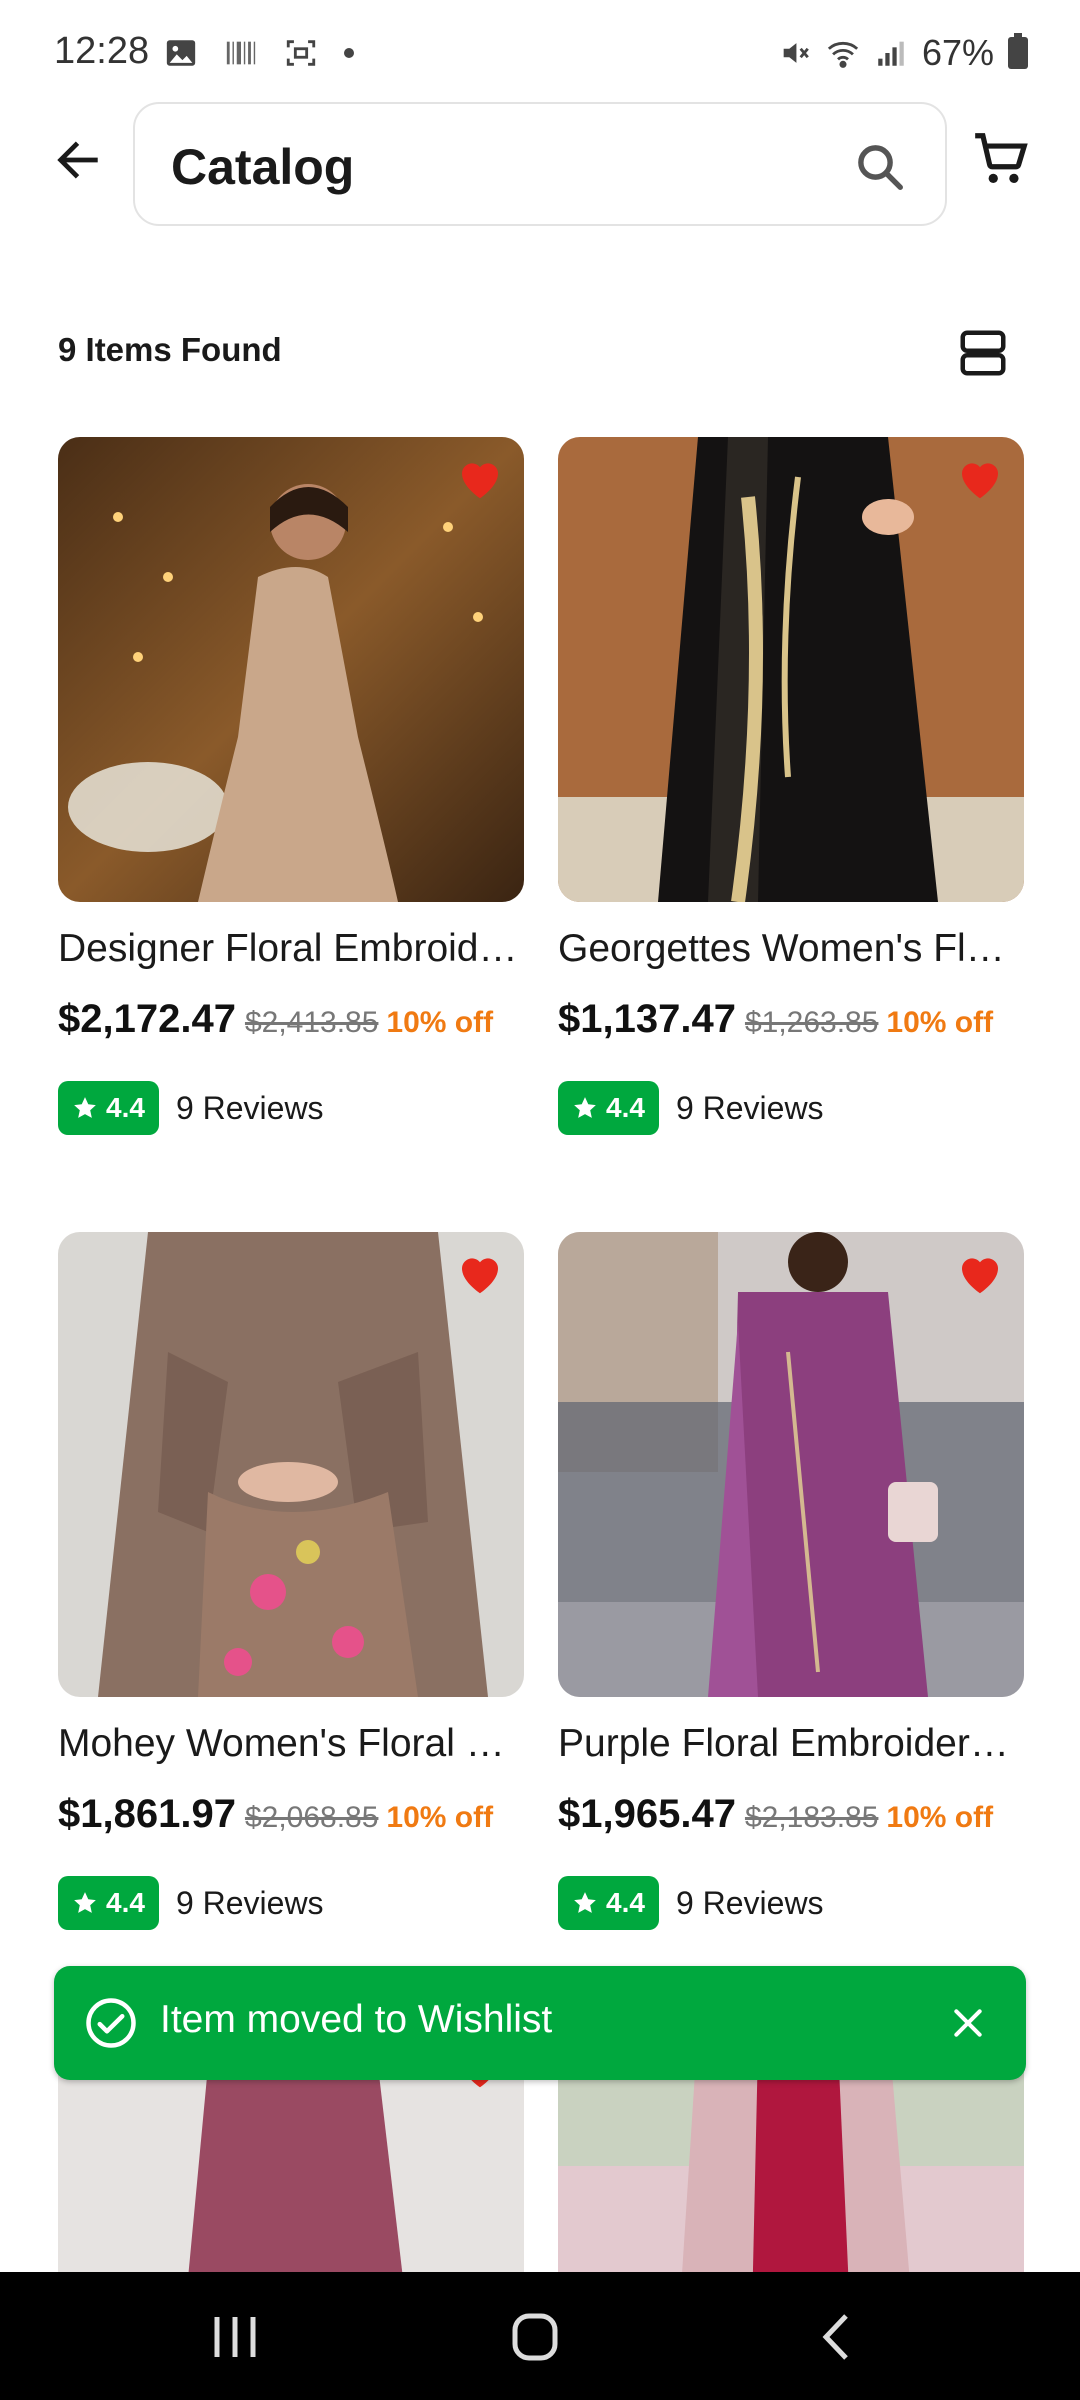  I want to click on price-row: $1,861.97 $2,068.85 10% off, so click(293, 1814).